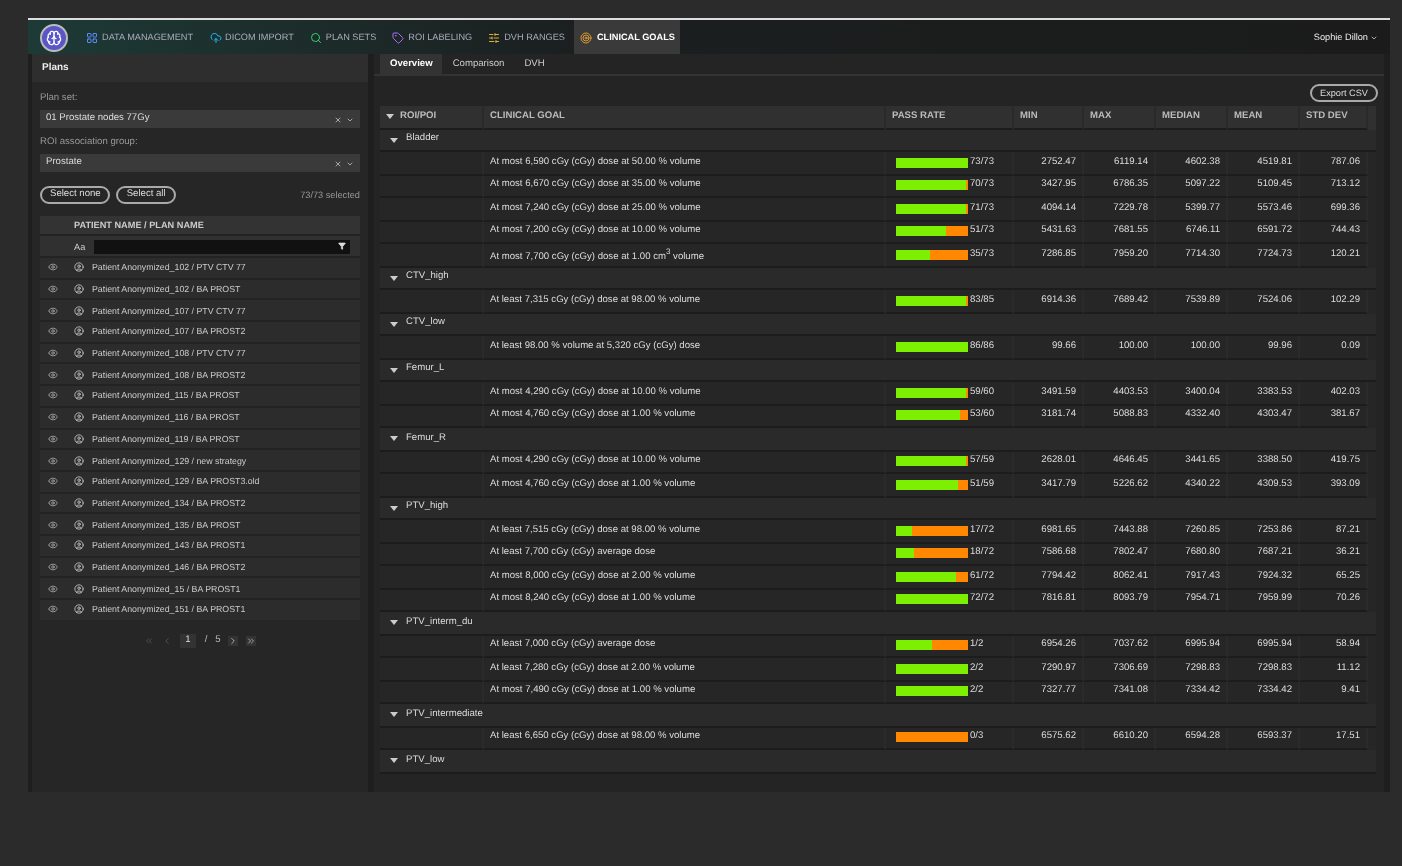  What do you see at coordinates (342, 246) in the screenshot?
I see `filter-icon` at bounding box center [342, 246].